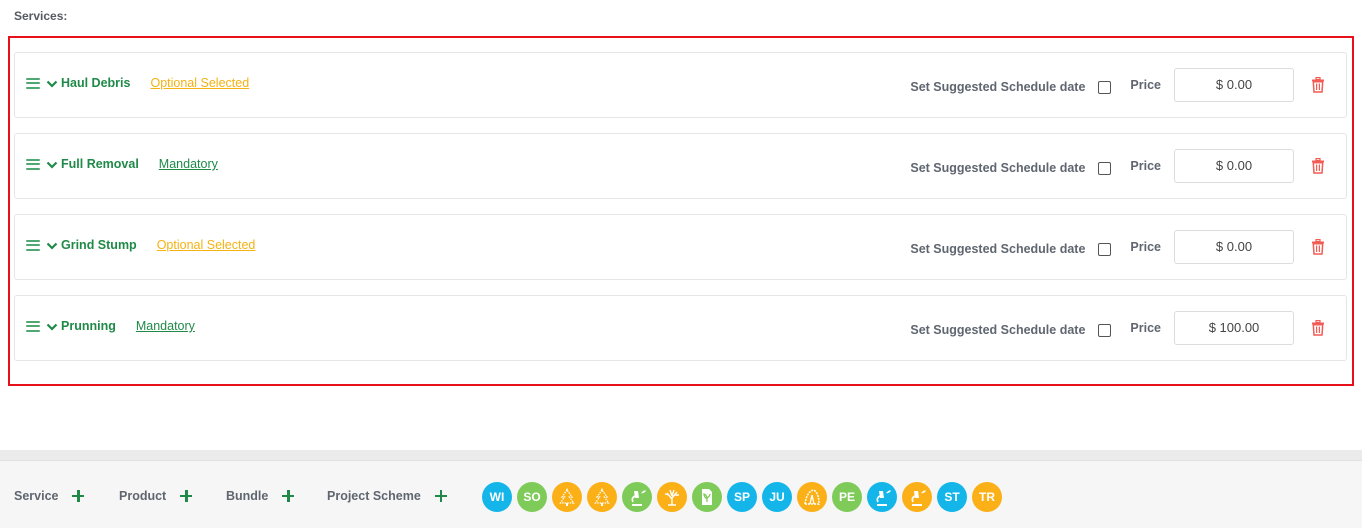 The image size is (1362, 528). What do you see at coordinates (96, 83) in the screenshot?
I see `service-name: Haul Debris` at bounding box center [96, 83].